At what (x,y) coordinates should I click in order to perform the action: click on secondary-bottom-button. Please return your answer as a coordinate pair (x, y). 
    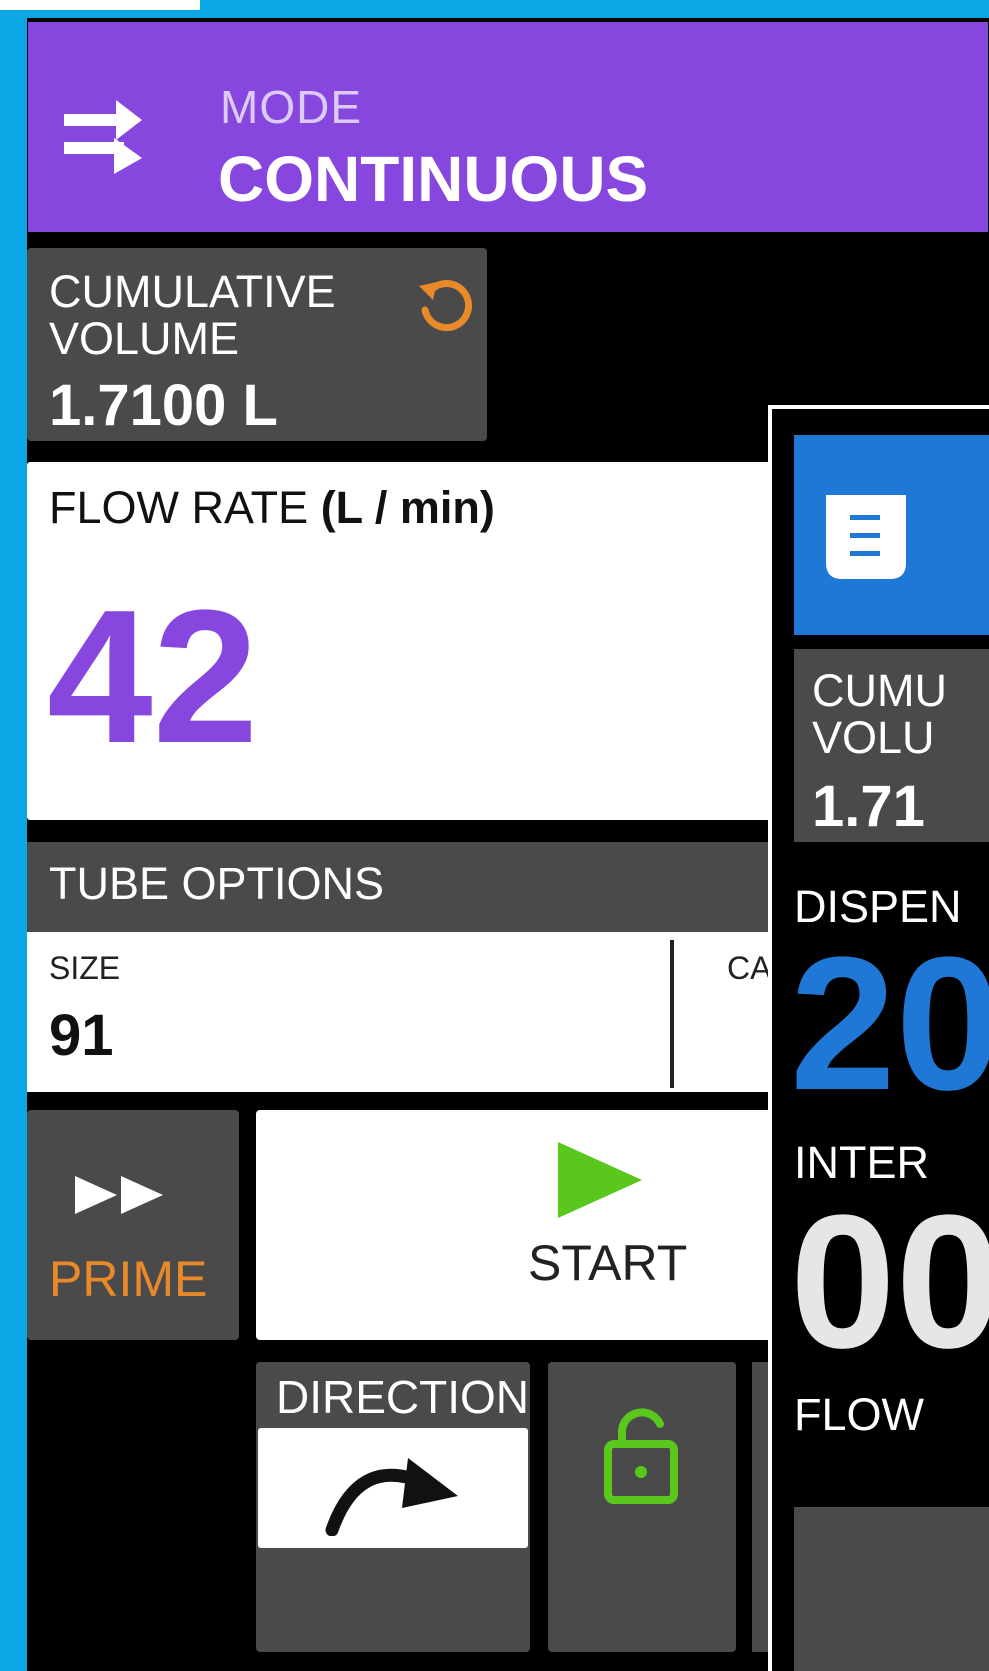
    Looking at the image, I should click on (891, 1589).